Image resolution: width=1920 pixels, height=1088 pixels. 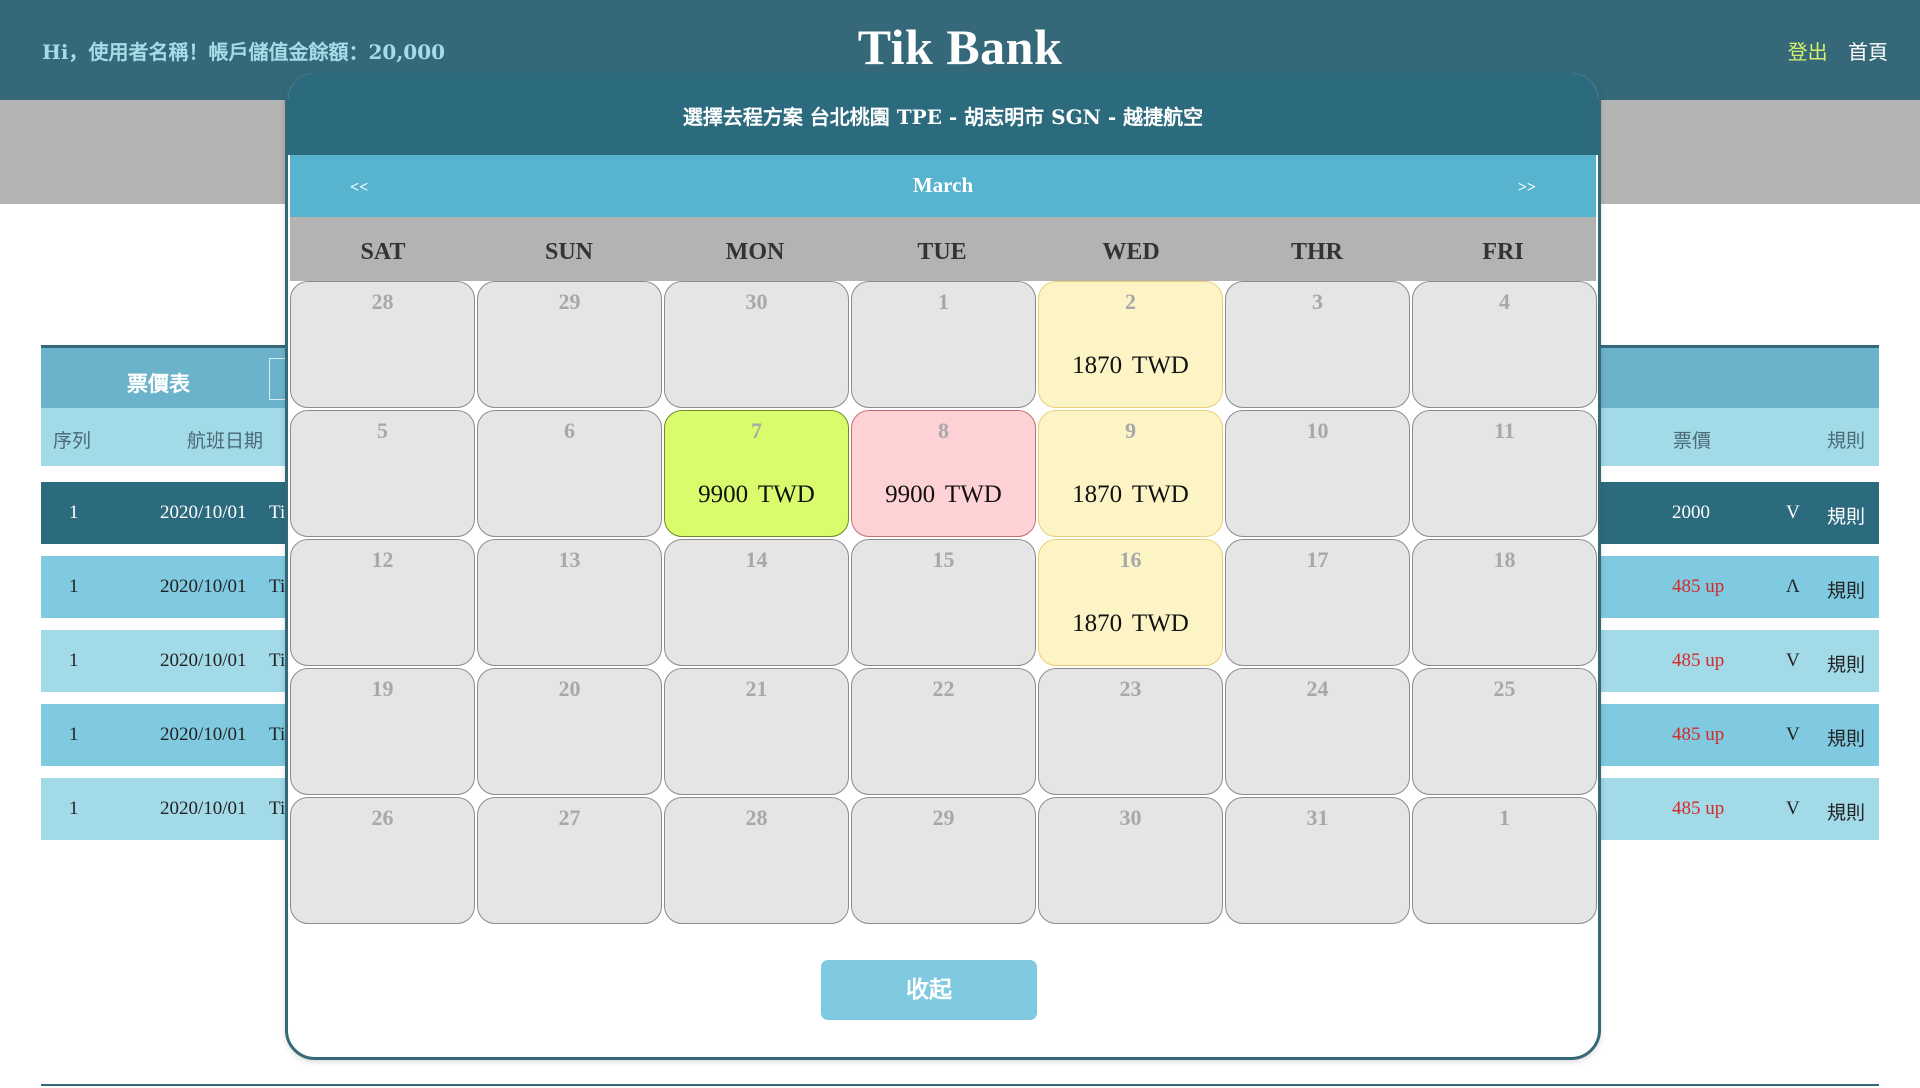 What do you see at coordinates (1317, 688) in the screenshot?
I see `day-number: 24` at bounding box center [1317, 688].